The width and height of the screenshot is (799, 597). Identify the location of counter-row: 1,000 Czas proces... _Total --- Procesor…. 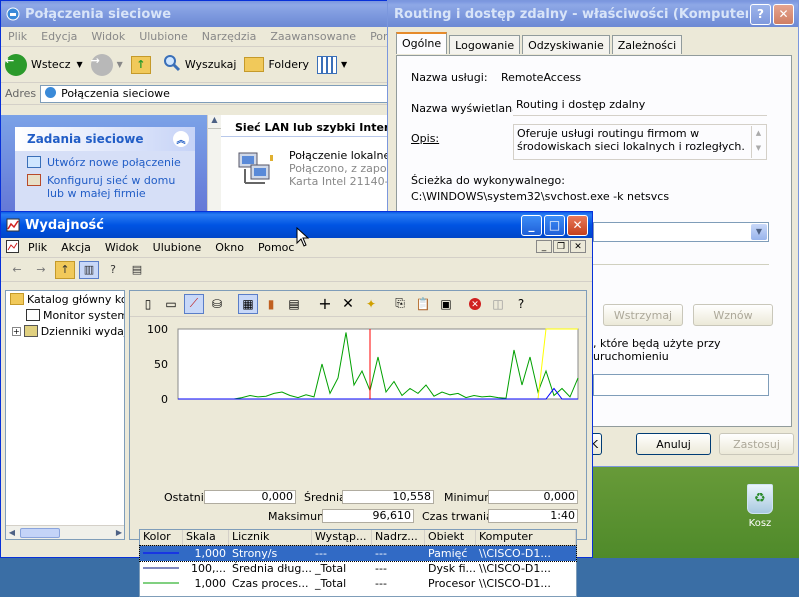
(358, 583).